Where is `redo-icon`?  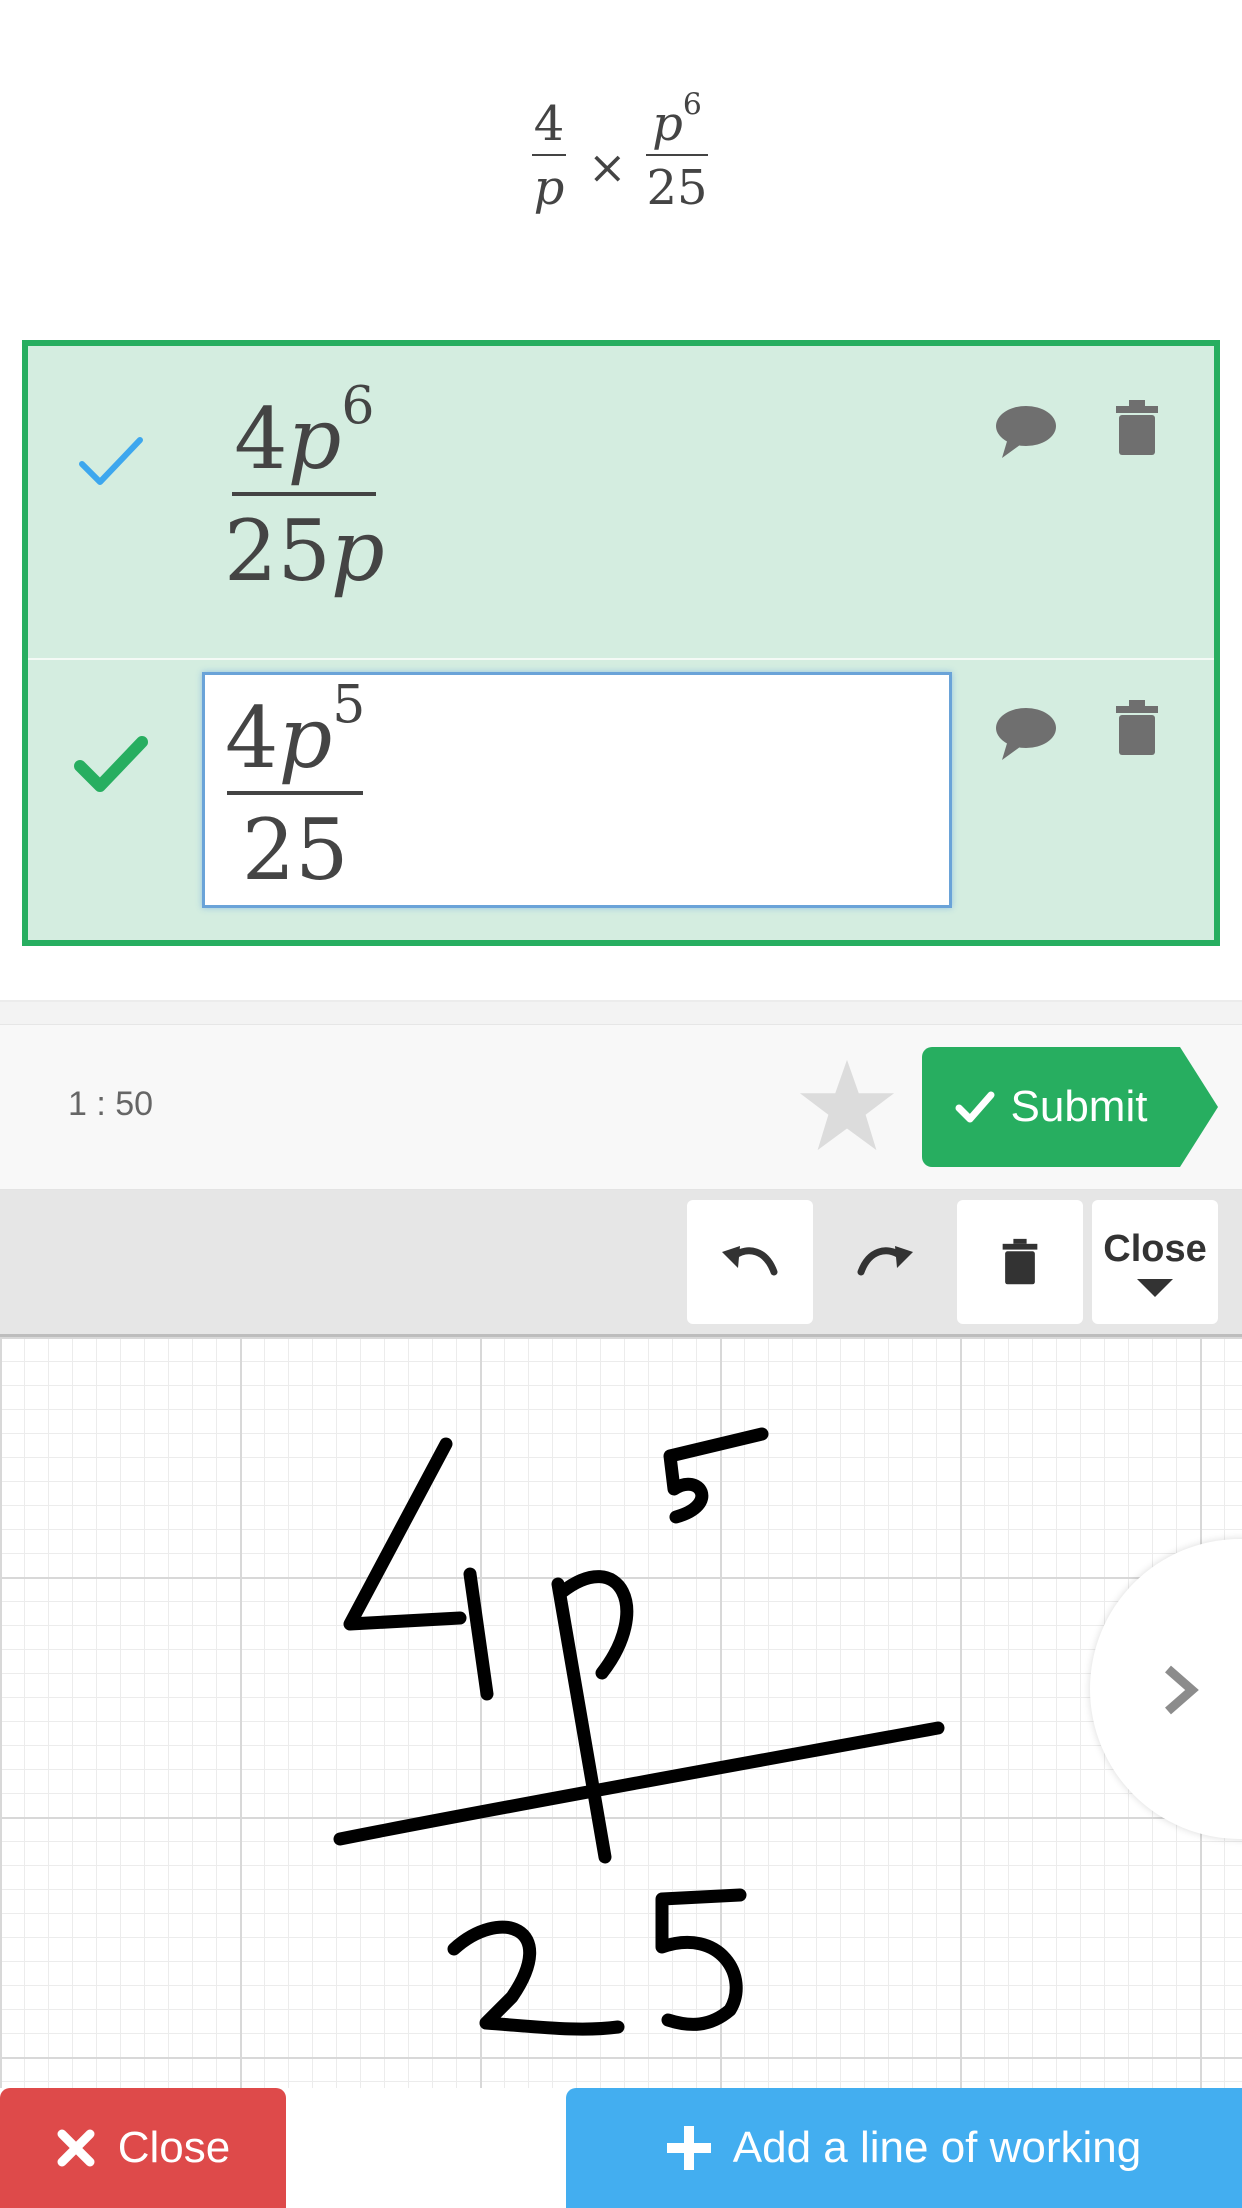 redo-icon is located at coordinates (885, 1261).